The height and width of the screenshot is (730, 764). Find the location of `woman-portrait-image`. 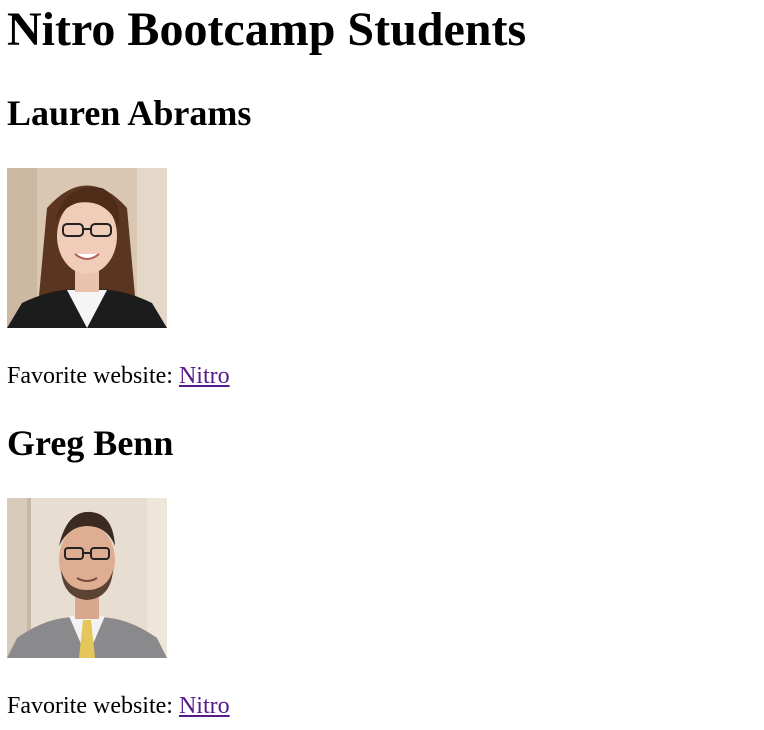

woman-portrait-image is located at coordinates (87, 248).